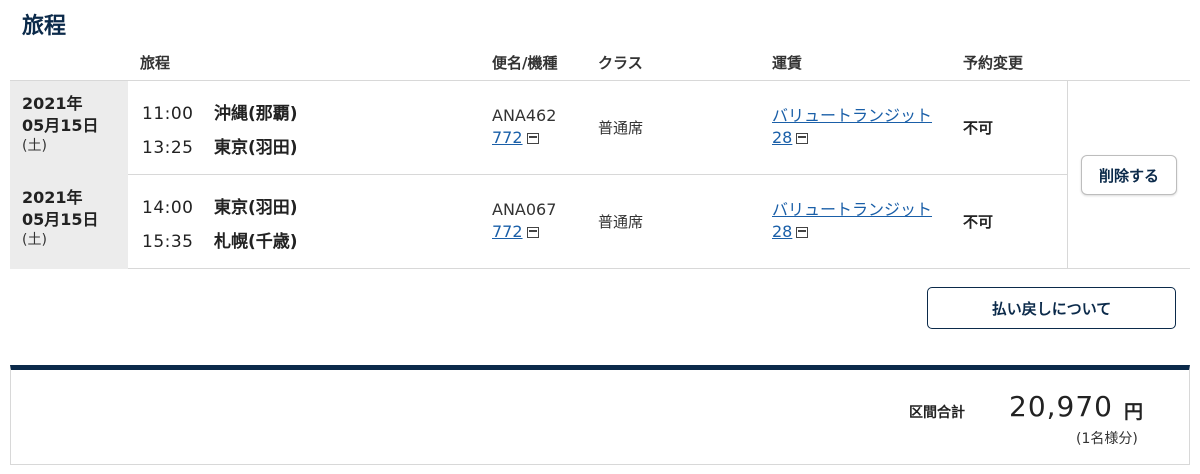  I want to click on header-class: クラス, so click(620, 63).